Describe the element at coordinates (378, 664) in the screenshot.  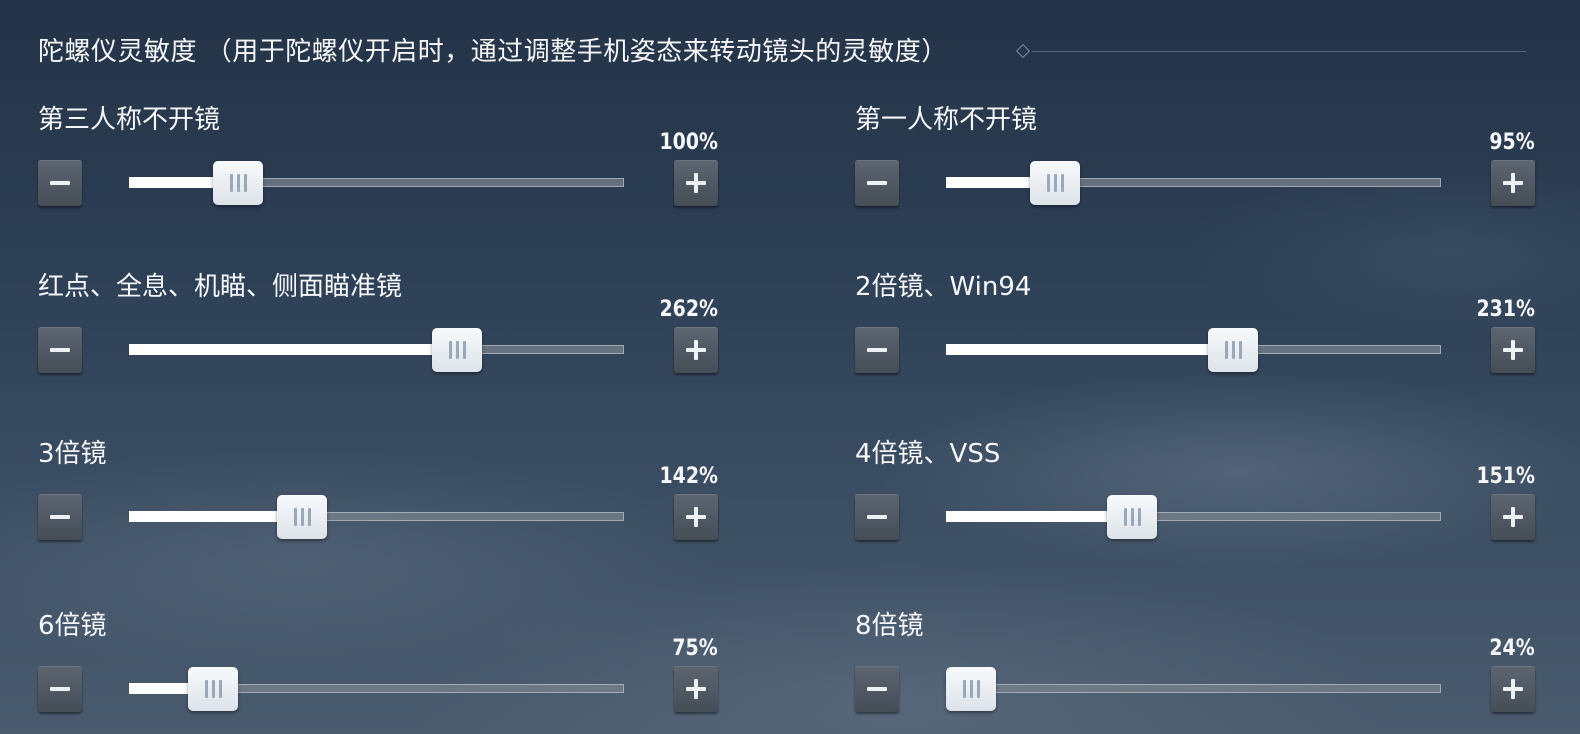
I see `setting-6x: 6倍镜 75%` at that location.